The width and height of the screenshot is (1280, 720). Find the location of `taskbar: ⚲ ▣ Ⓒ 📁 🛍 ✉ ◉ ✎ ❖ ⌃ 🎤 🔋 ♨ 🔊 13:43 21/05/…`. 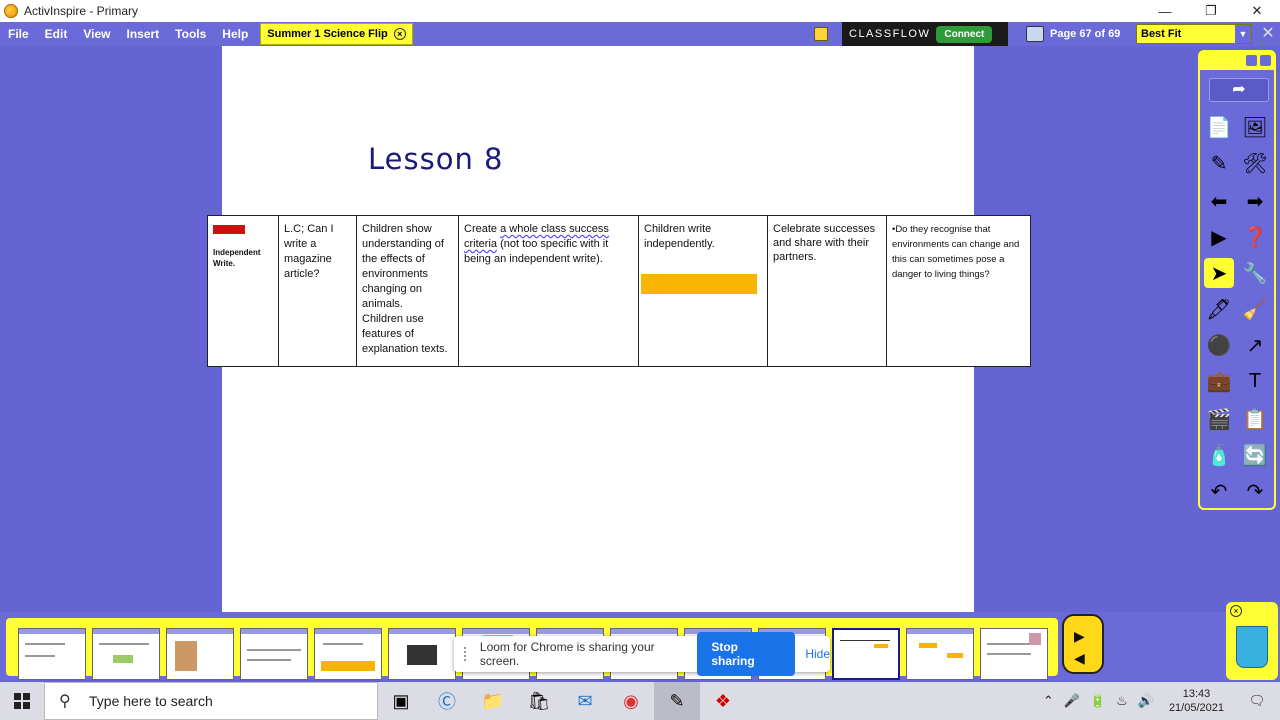

taskbar: ⚲ ▣ Ⓒ 📁 🛍 ✉ ◉ ✎ ❖ ⌃ 🎤 🔋 ♨ 🔊 13:43 21/05/… is located at coordinates (640, 701).